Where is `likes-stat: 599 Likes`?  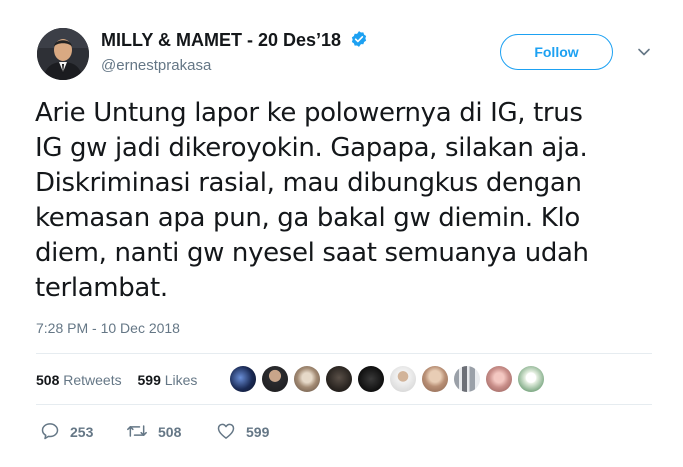 likes-stat: 599 Likes is located at coordinates (168, 380).